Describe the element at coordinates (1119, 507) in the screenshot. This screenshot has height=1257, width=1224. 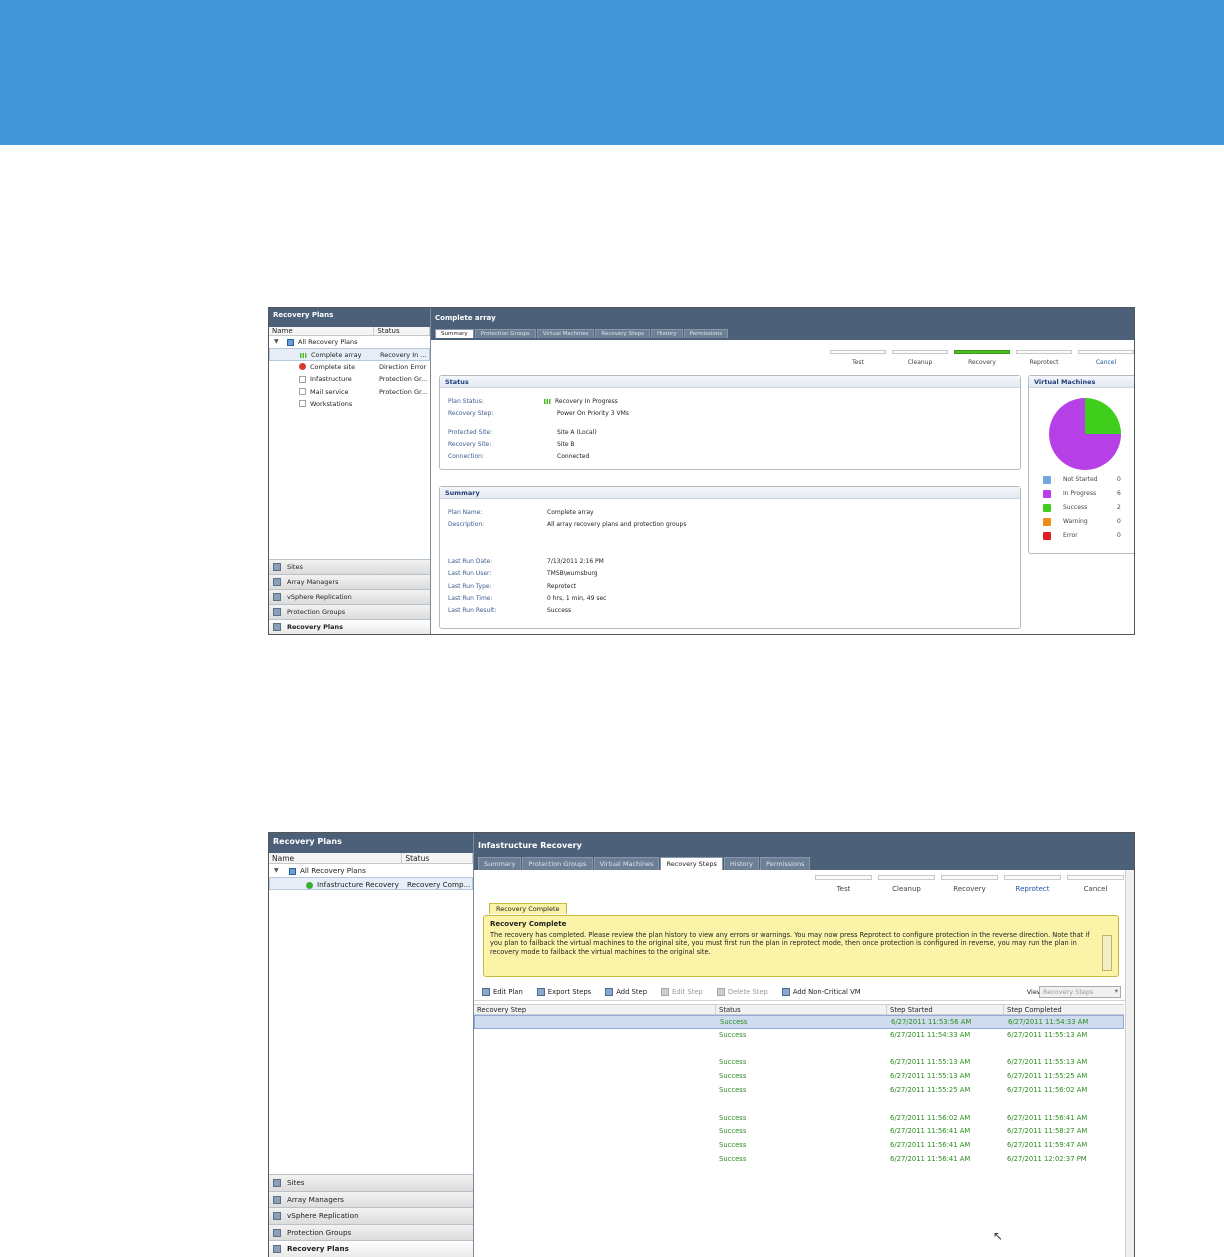
I see `legend-value: 2` at that location.